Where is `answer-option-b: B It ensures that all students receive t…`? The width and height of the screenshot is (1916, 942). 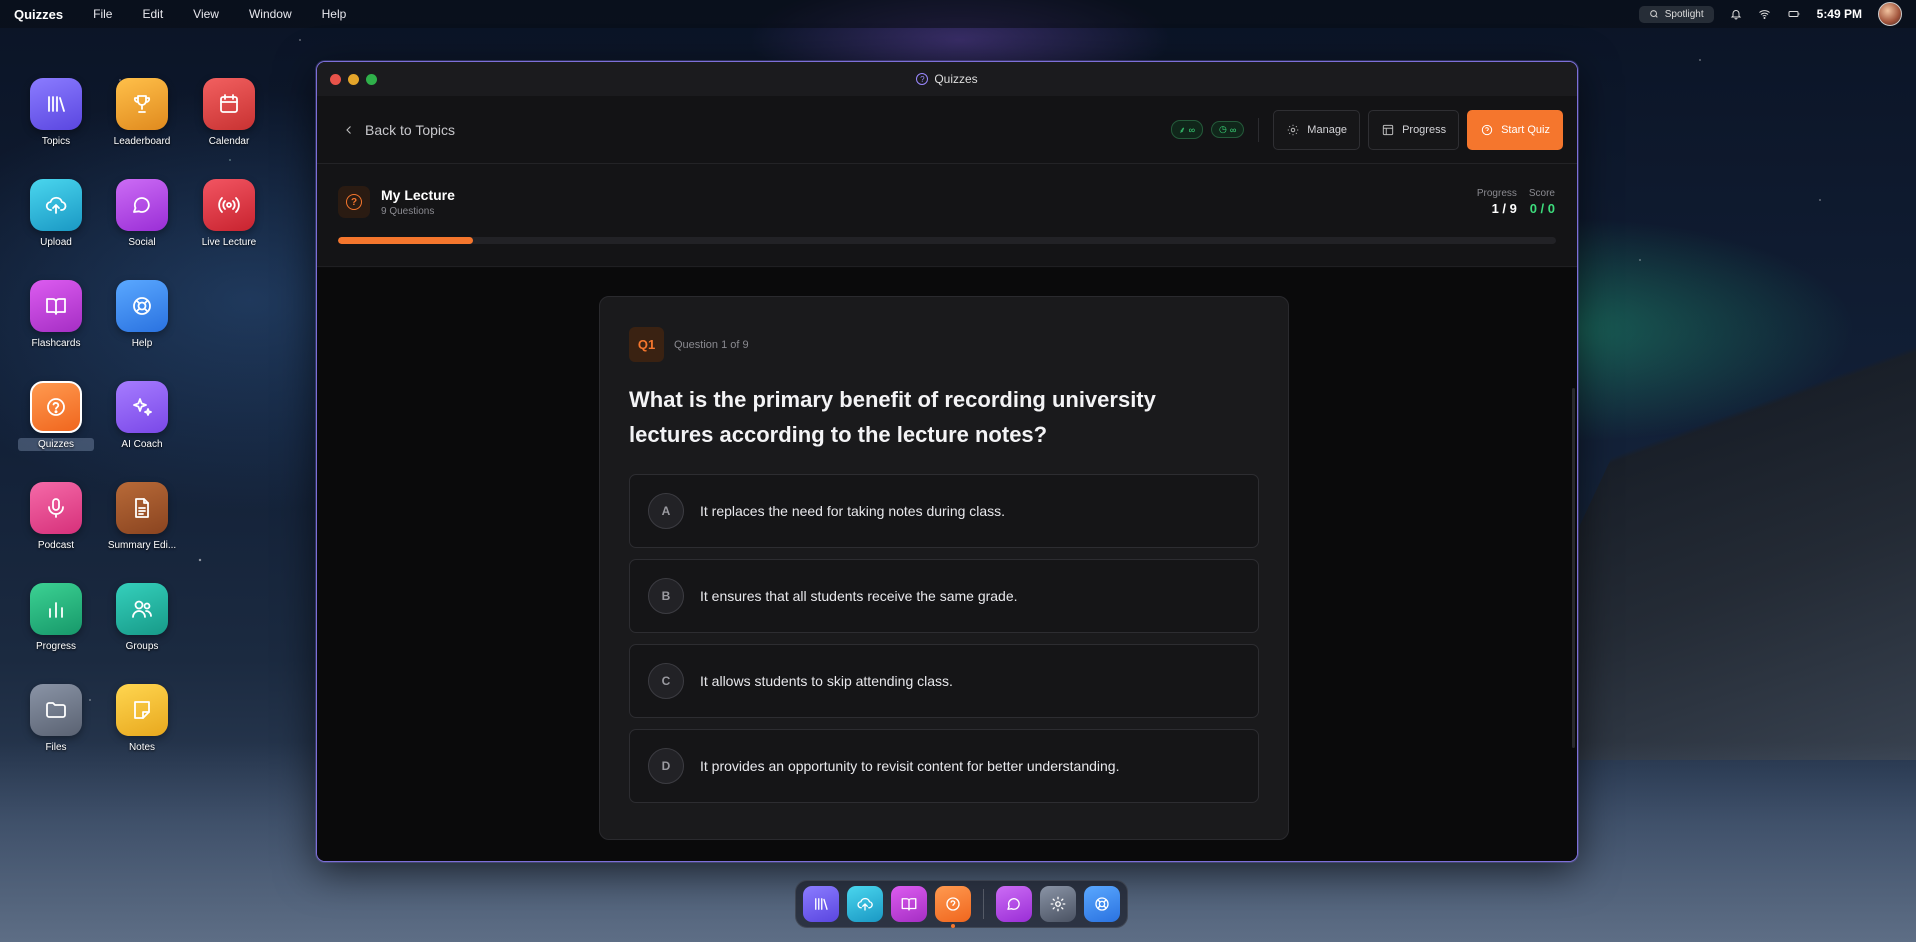
answer-option-b: B It ensures that all students receive t… is located at coordinates (944, 596).